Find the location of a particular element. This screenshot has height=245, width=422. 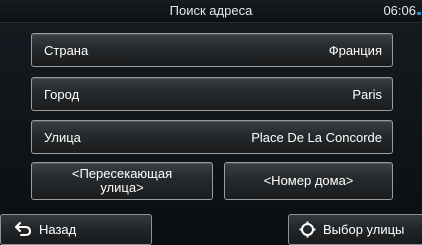

crosshair-icon is located at coordinates (307, 229).